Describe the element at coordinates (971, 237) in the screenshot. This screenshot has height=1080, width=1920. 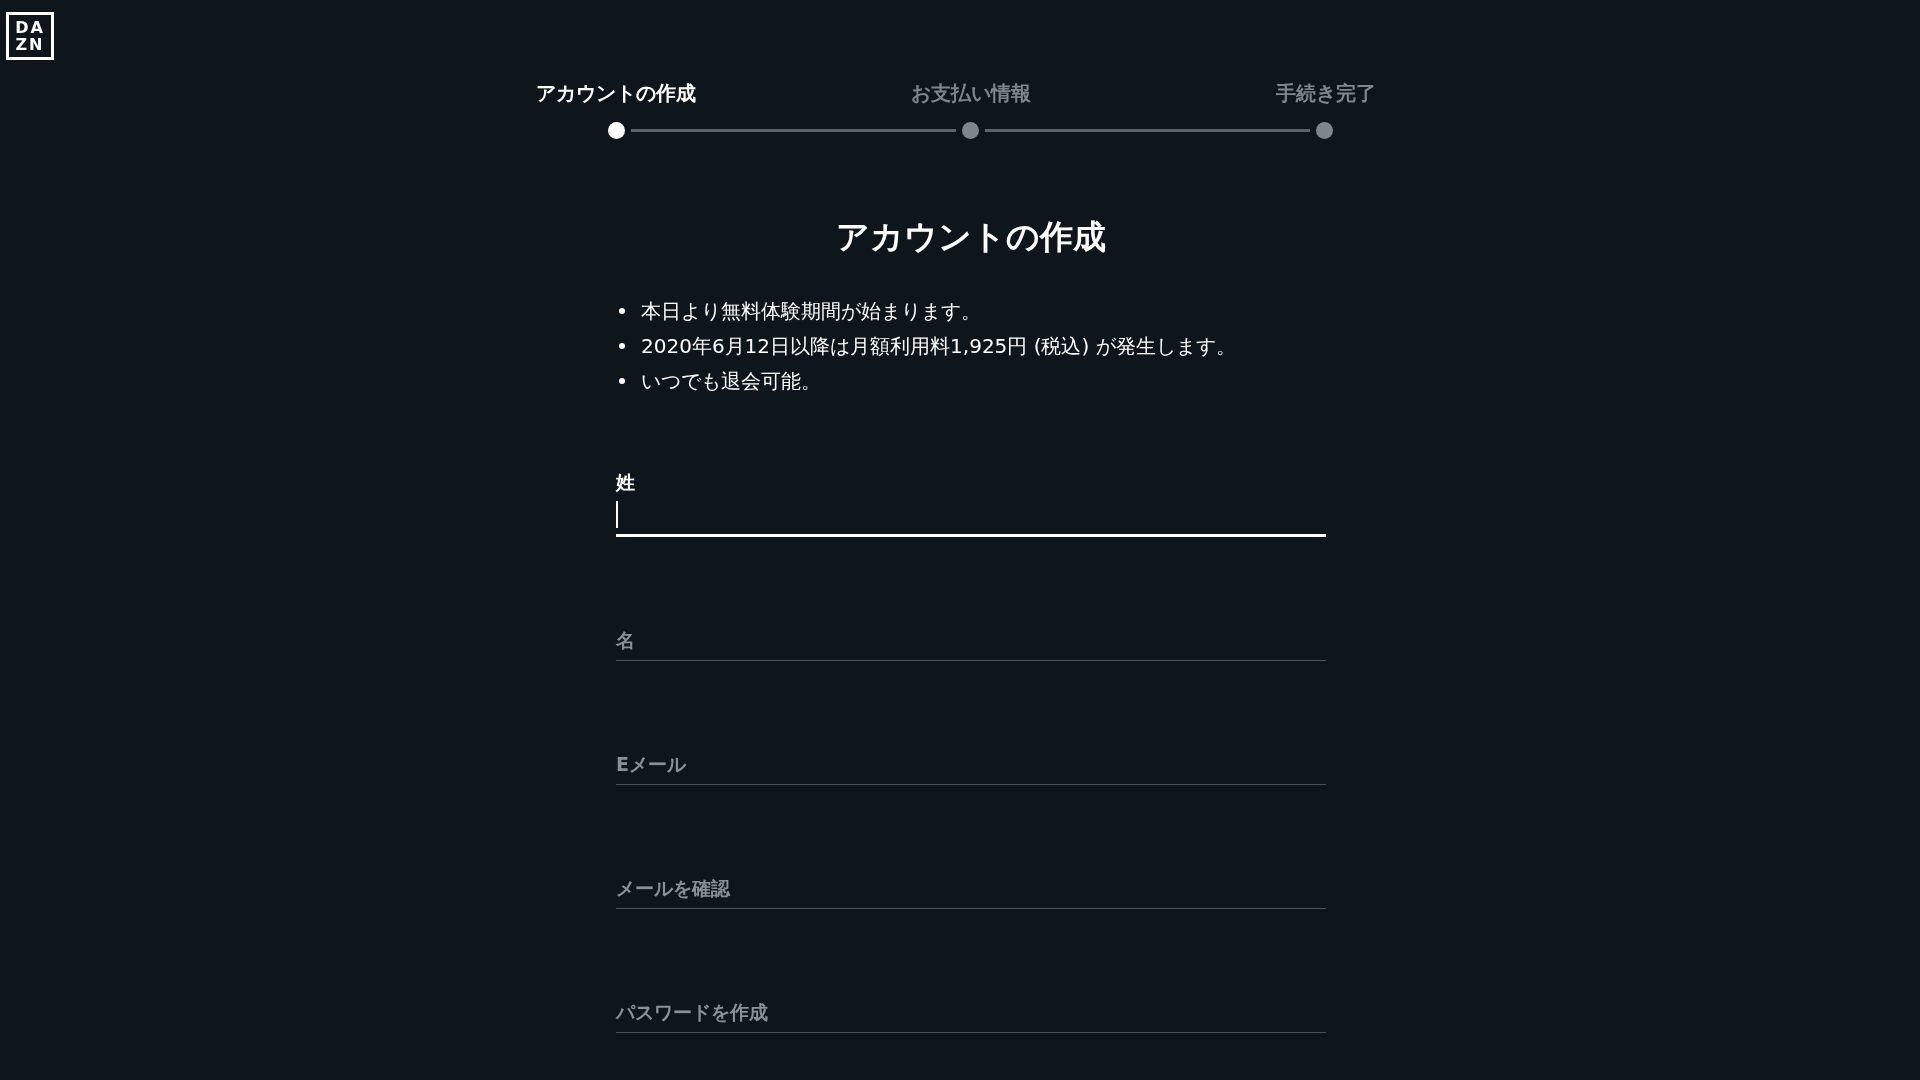
I see `page-title: アカウントの作成` at that location.